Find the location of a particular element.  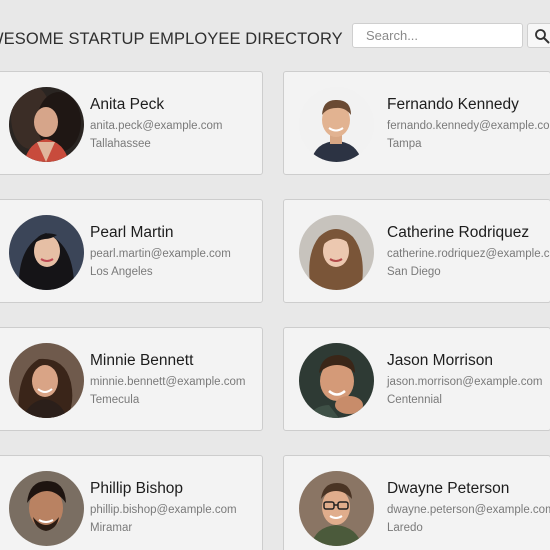

employee-email: catherine.rodriquez@example.com is located at coordinates (468, 254).